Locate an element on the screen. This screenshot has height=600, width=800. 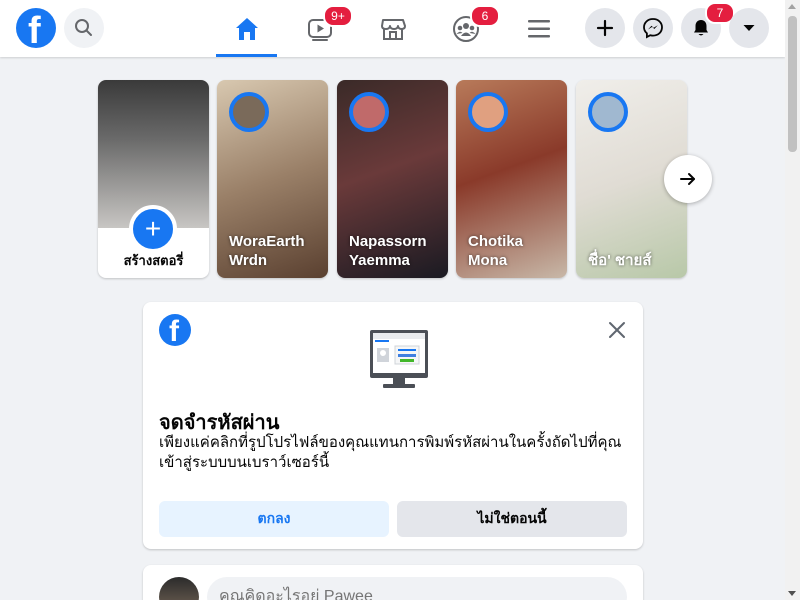
tab-home is located at coordinates (246, 28).